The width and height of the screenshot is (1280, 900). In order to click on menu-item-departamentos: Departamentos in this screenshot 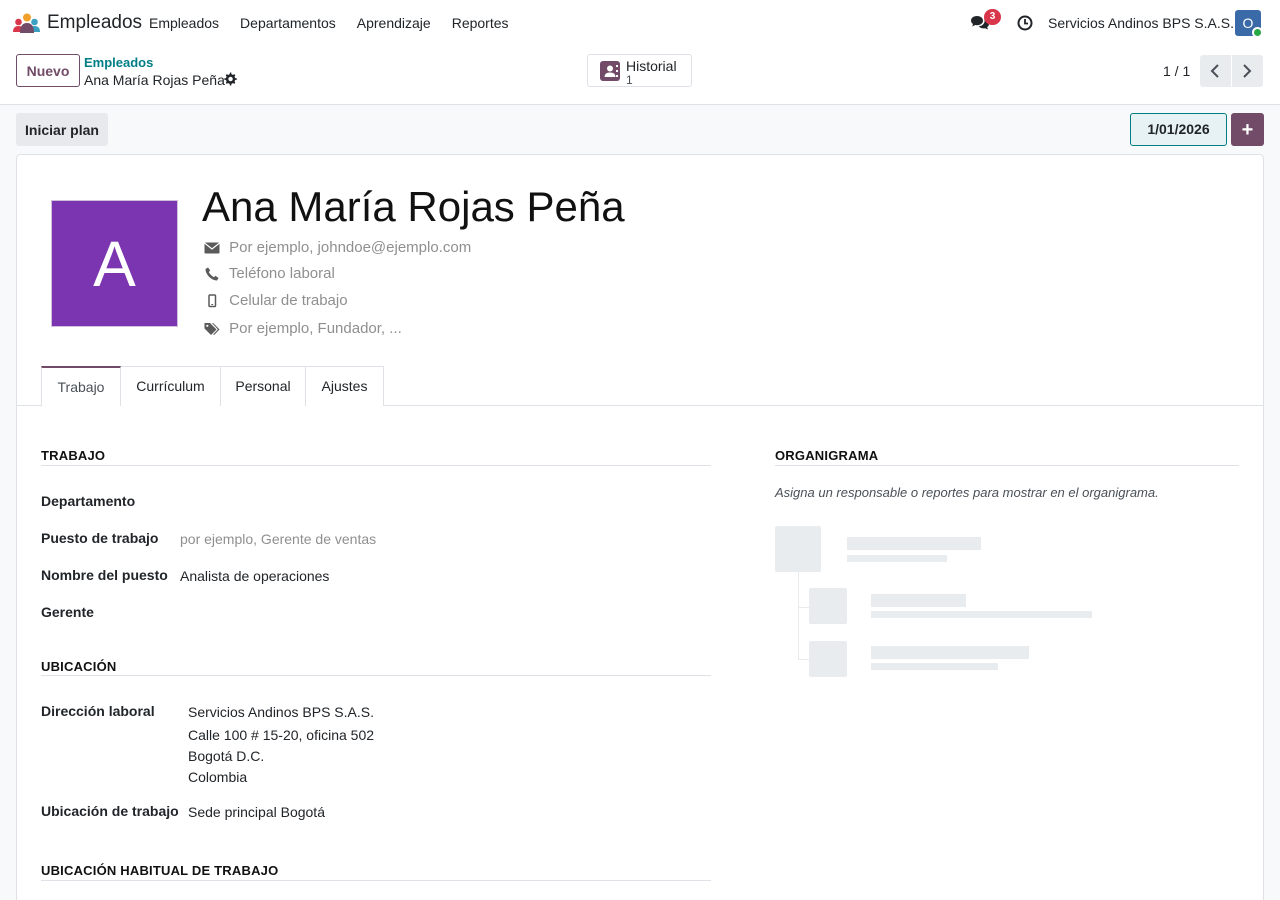, I will do `click(288, 23)`.